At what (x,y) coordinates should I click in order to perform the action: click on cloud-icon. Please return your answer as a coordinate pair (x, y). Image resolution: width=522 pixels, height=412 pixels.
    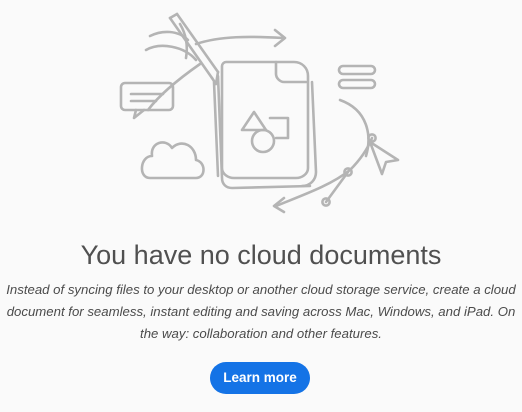
    Looking at the image, I should click on (172, 160).